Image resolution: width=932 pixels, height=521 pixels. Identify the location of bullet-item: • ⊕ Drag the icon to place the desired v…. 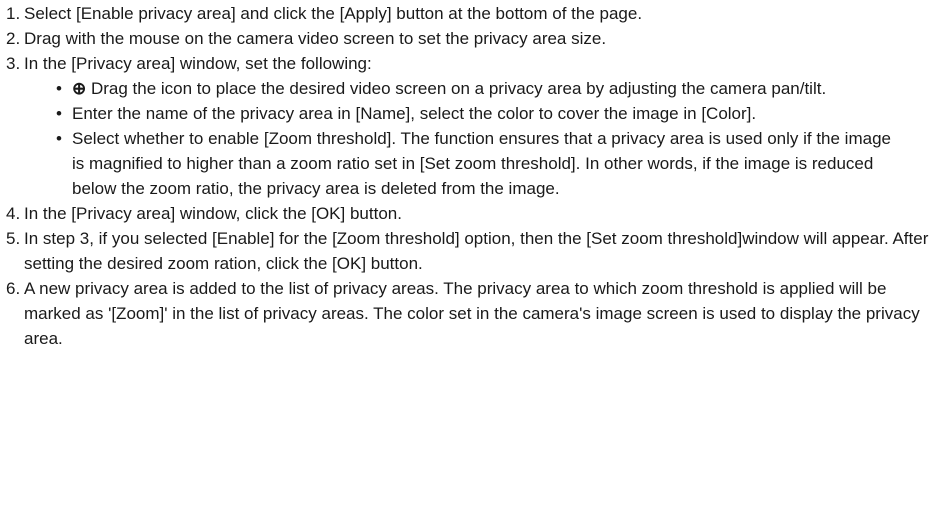
(478, 88).